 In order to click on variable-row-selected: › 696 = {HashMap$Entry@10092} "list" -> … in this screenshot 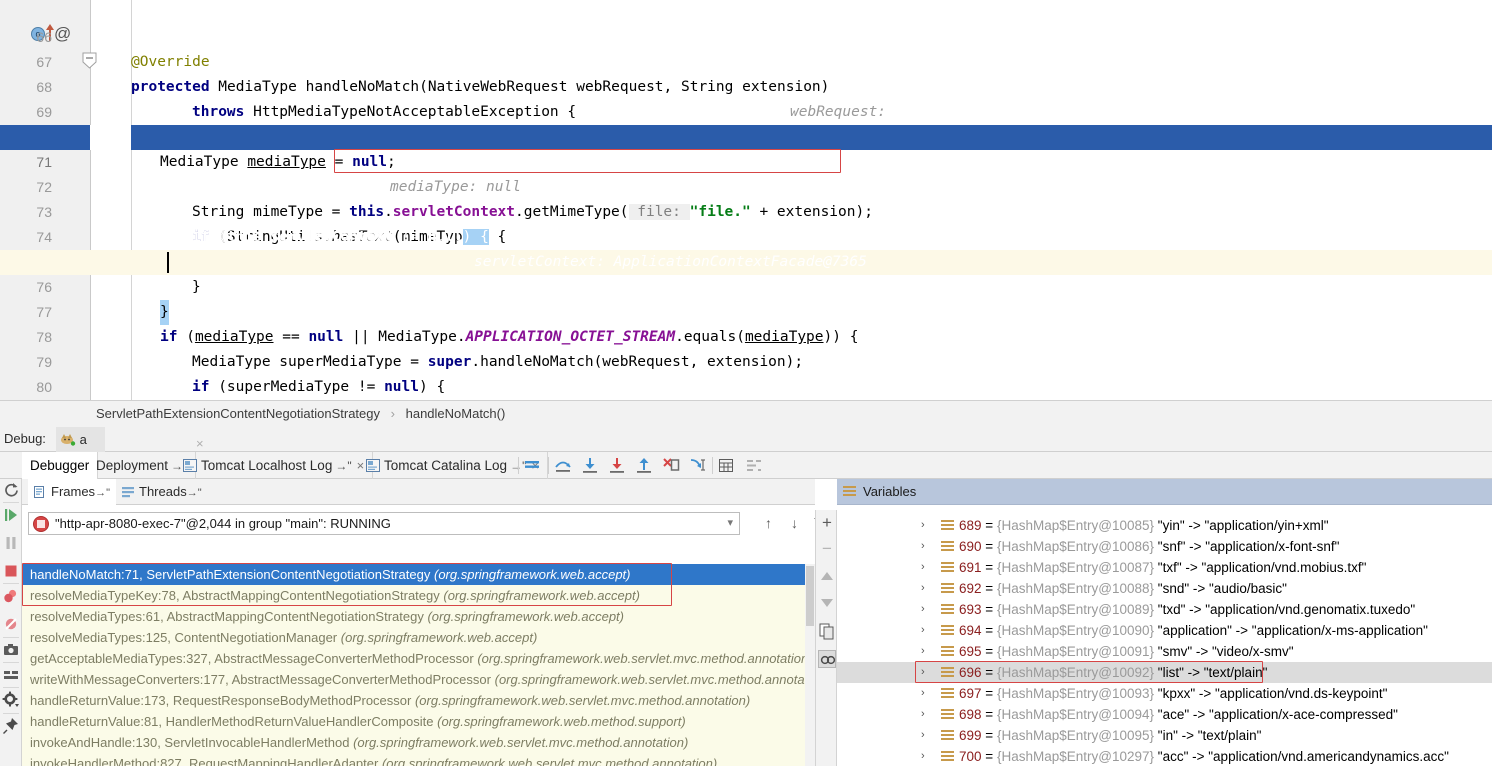, I will do `click(1164, 672)`.